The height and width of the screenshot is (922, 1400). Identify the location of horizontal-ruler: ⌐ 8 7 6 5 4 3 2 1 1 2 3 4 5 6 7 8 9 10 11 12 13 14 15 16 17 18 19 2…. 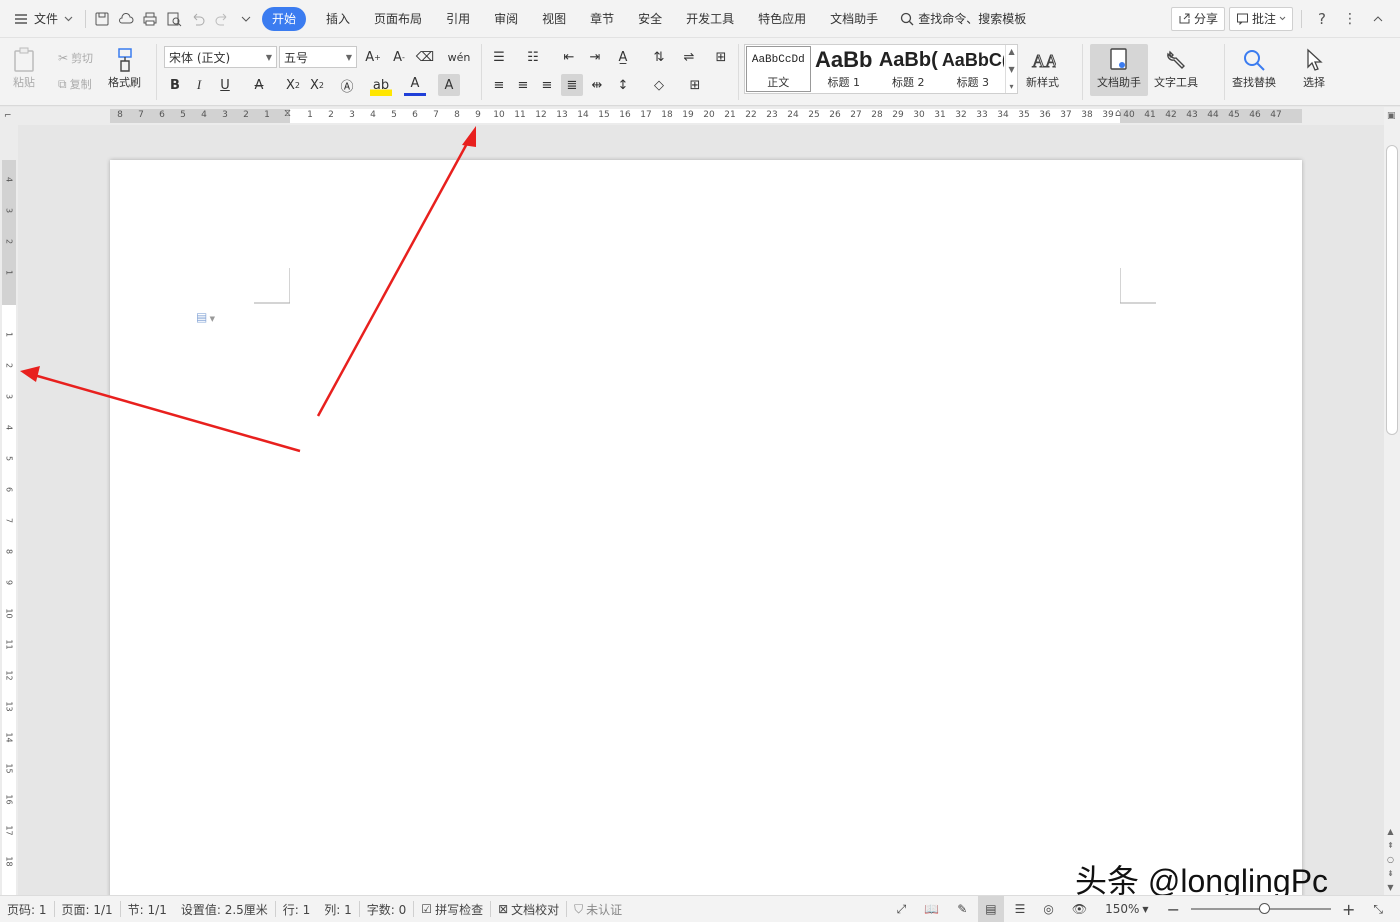
(700, 116).